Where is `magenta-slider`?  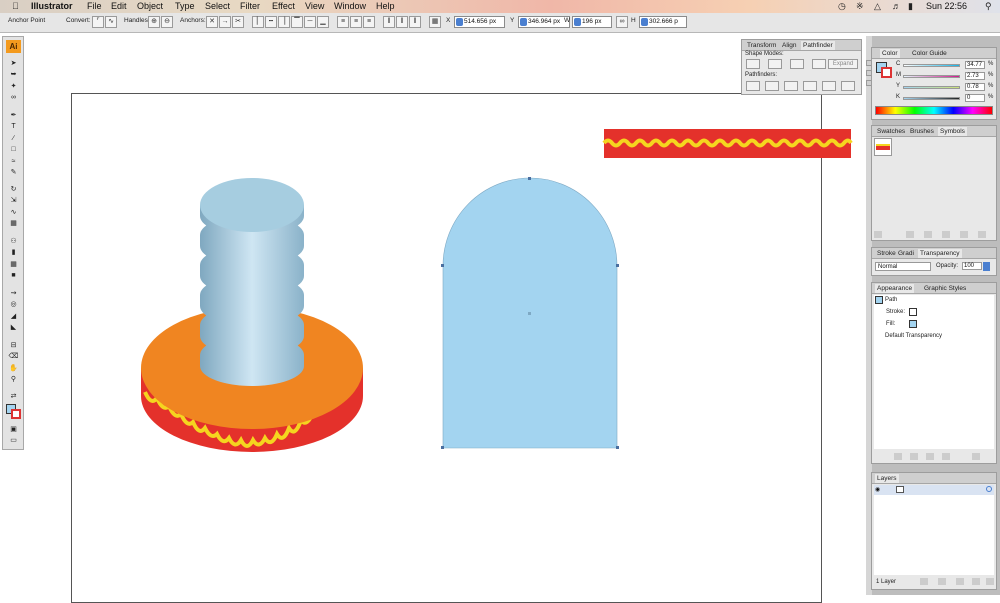 magenta-slider is located at coordinates (931, 76).